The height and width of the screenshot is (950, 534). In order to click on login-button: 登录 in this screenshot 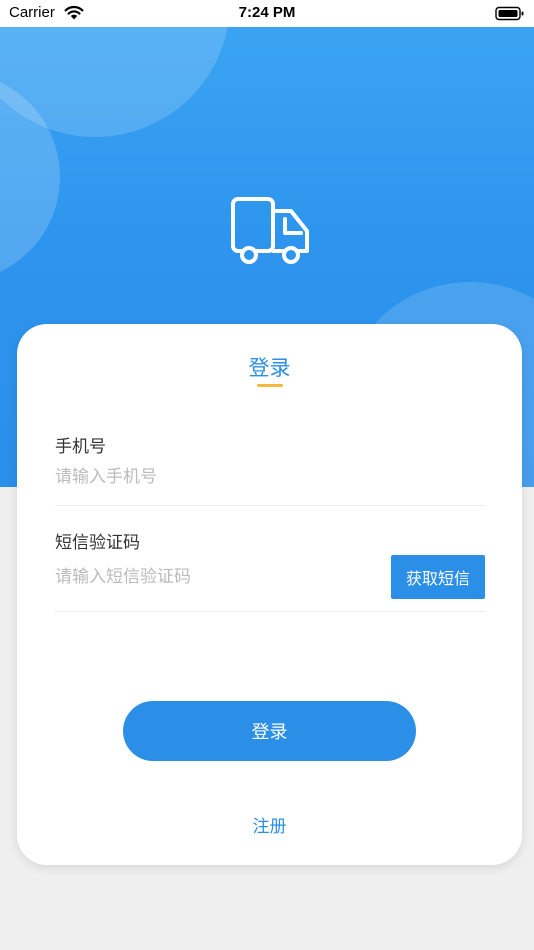, I will do `click(269, 731)`.